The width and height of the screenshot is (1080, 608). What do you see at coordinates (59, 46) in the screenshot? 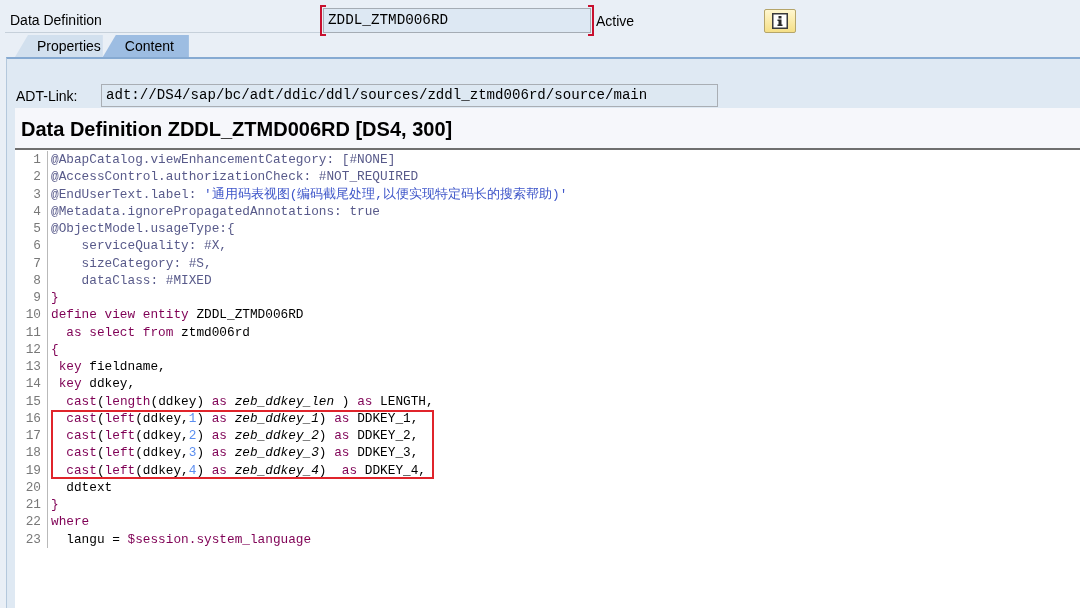
I see `tab: Properties` at bounding box center [59, 46].